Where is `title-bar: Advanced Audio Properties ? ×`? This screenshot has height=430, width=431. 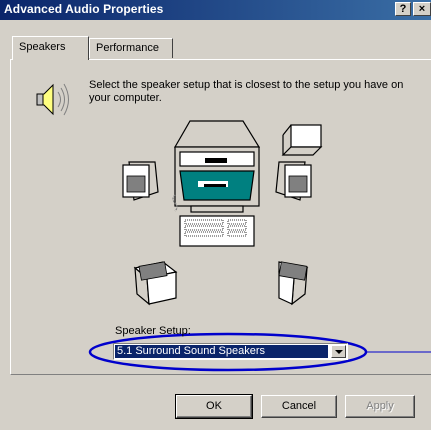 title-bar: Advanced Audio Properties ? × is located at coordinates (215, 10).